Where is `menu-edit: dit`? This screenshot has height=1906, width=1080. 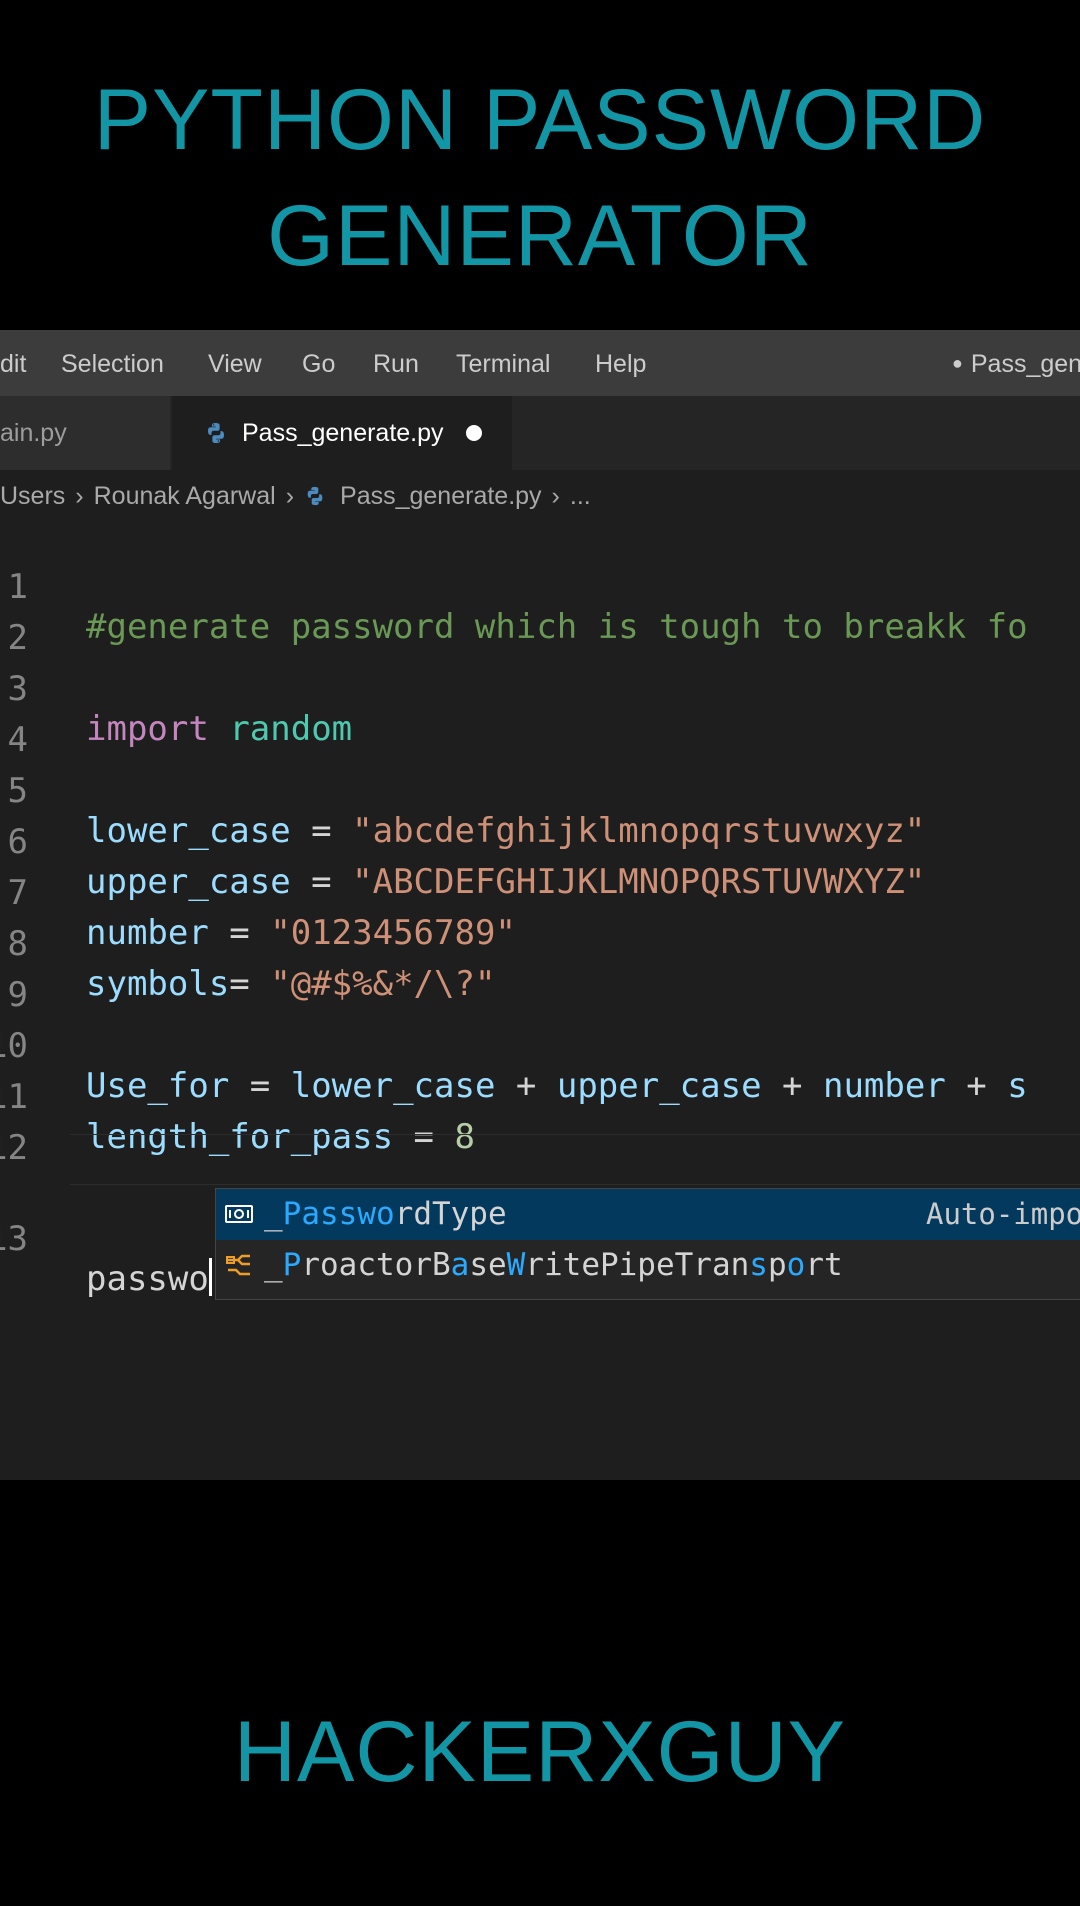
menu-edit: dit is located at coordinates (13, 364).